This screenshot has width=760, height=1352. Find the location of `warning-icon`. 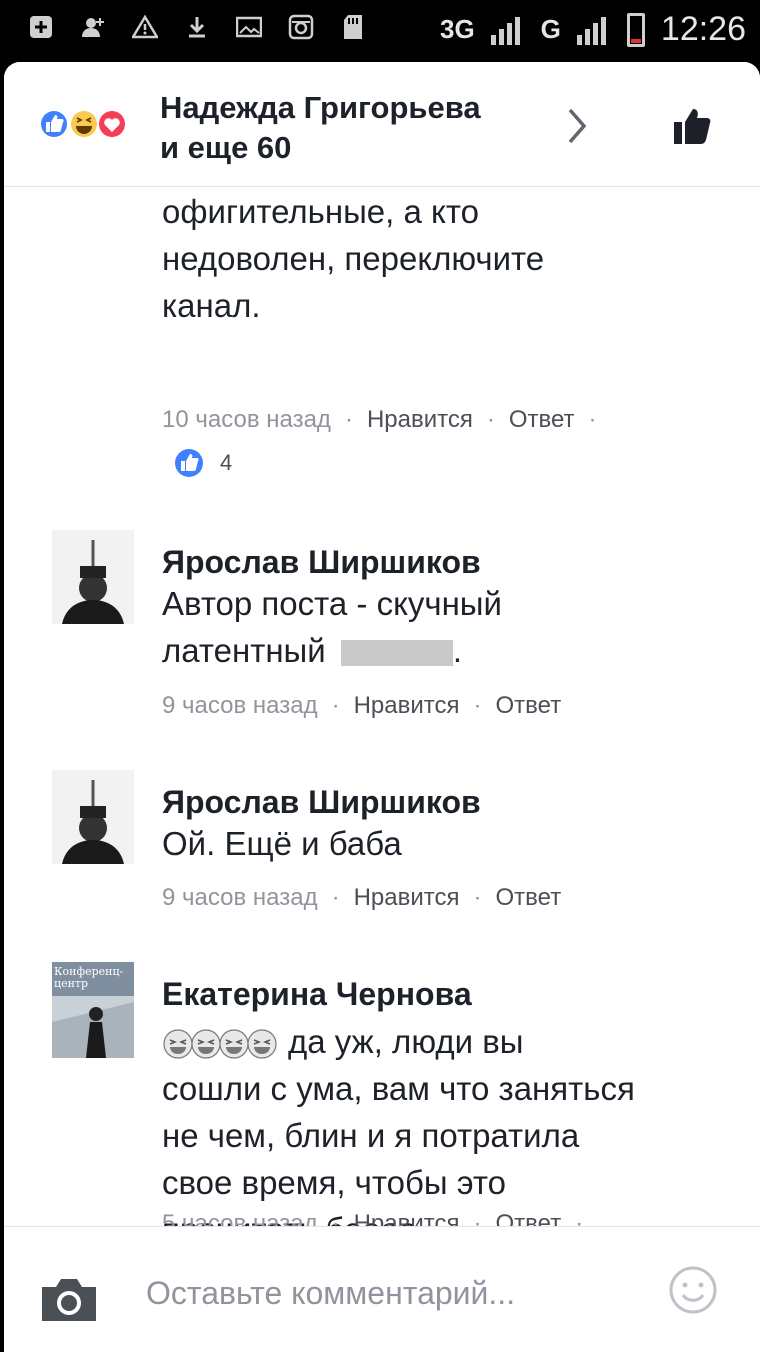

warning-icon is located at coordinates (145, 27).